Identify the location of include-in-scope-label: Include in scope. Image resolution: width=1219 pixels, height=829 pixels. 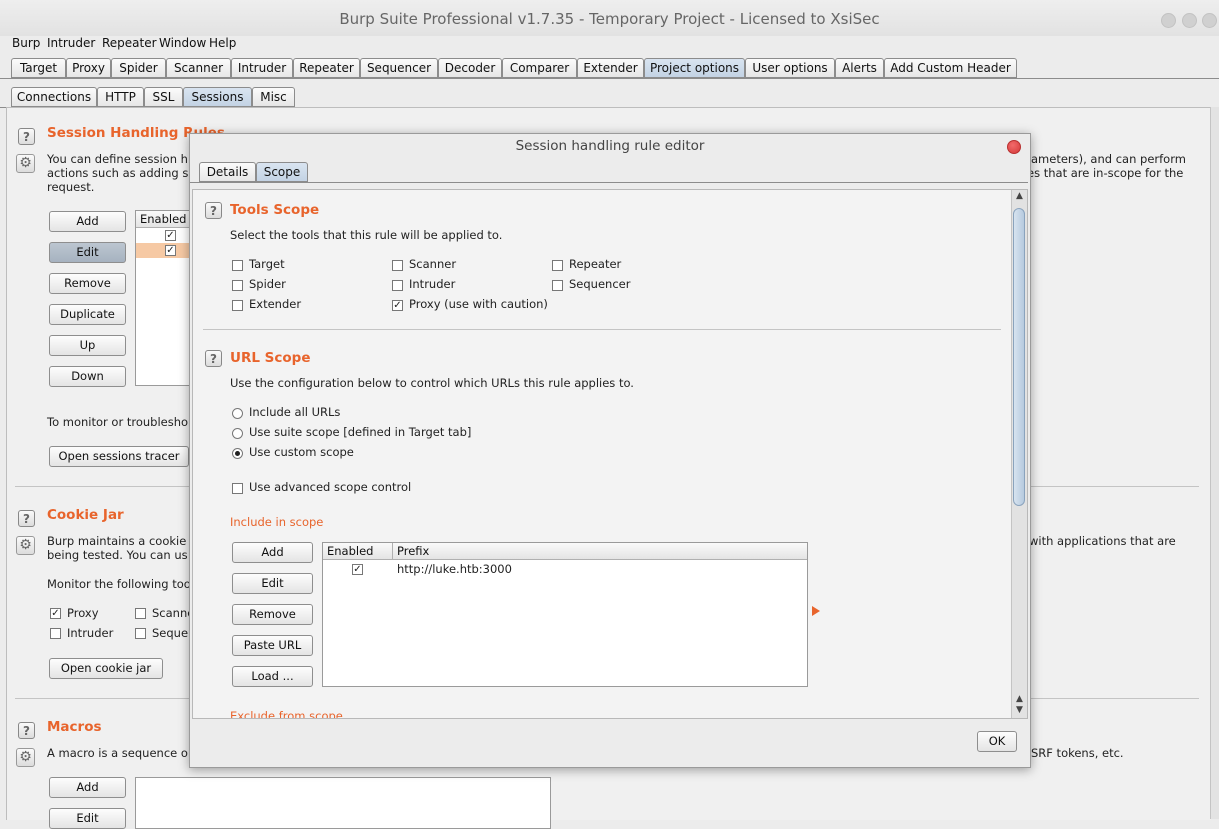
(277, 522).